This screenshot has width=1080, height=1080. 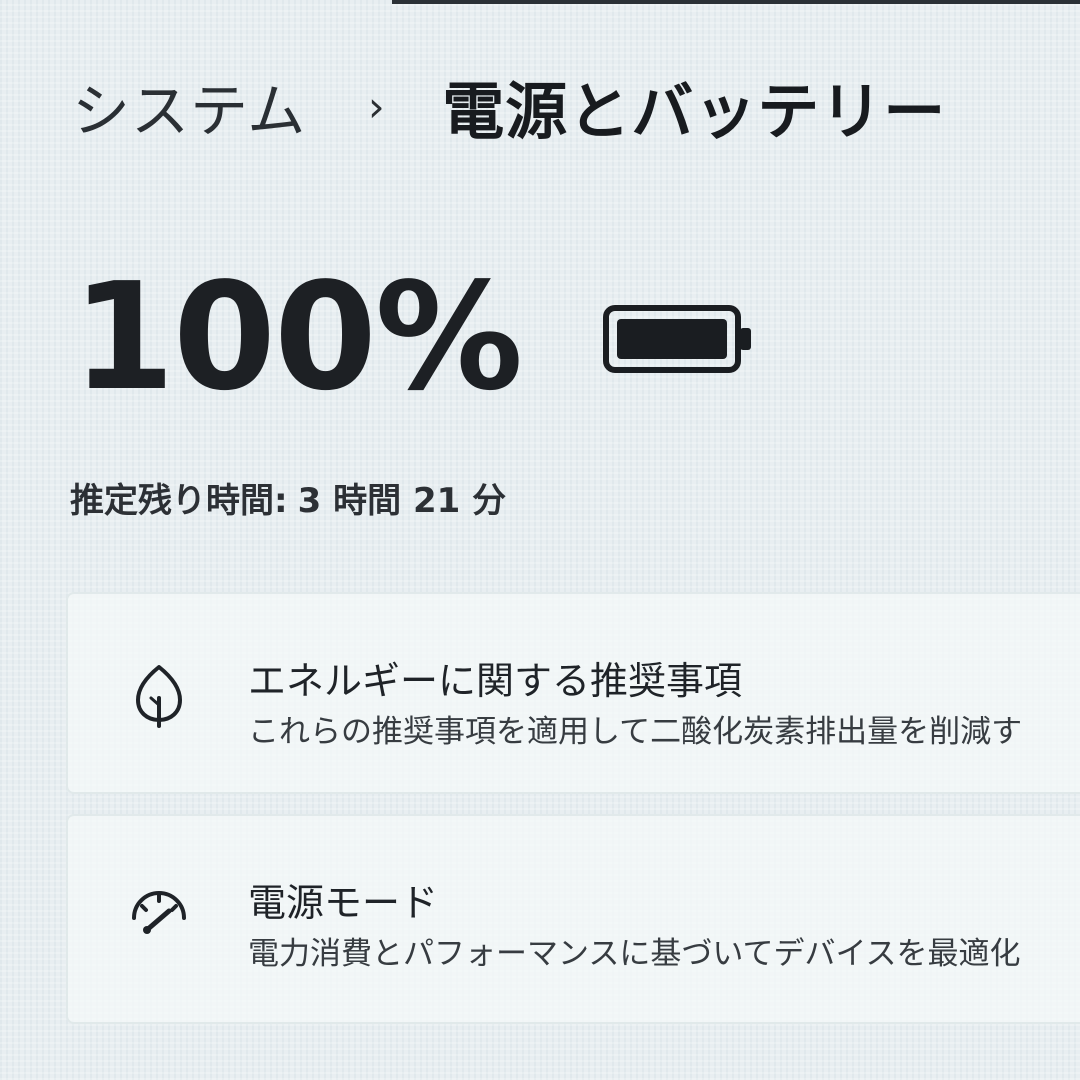 I want to click on power-mode-description: 電力消費とパフォーマンスに基づいてデバイスを最適化, so click(x=634, y=954).